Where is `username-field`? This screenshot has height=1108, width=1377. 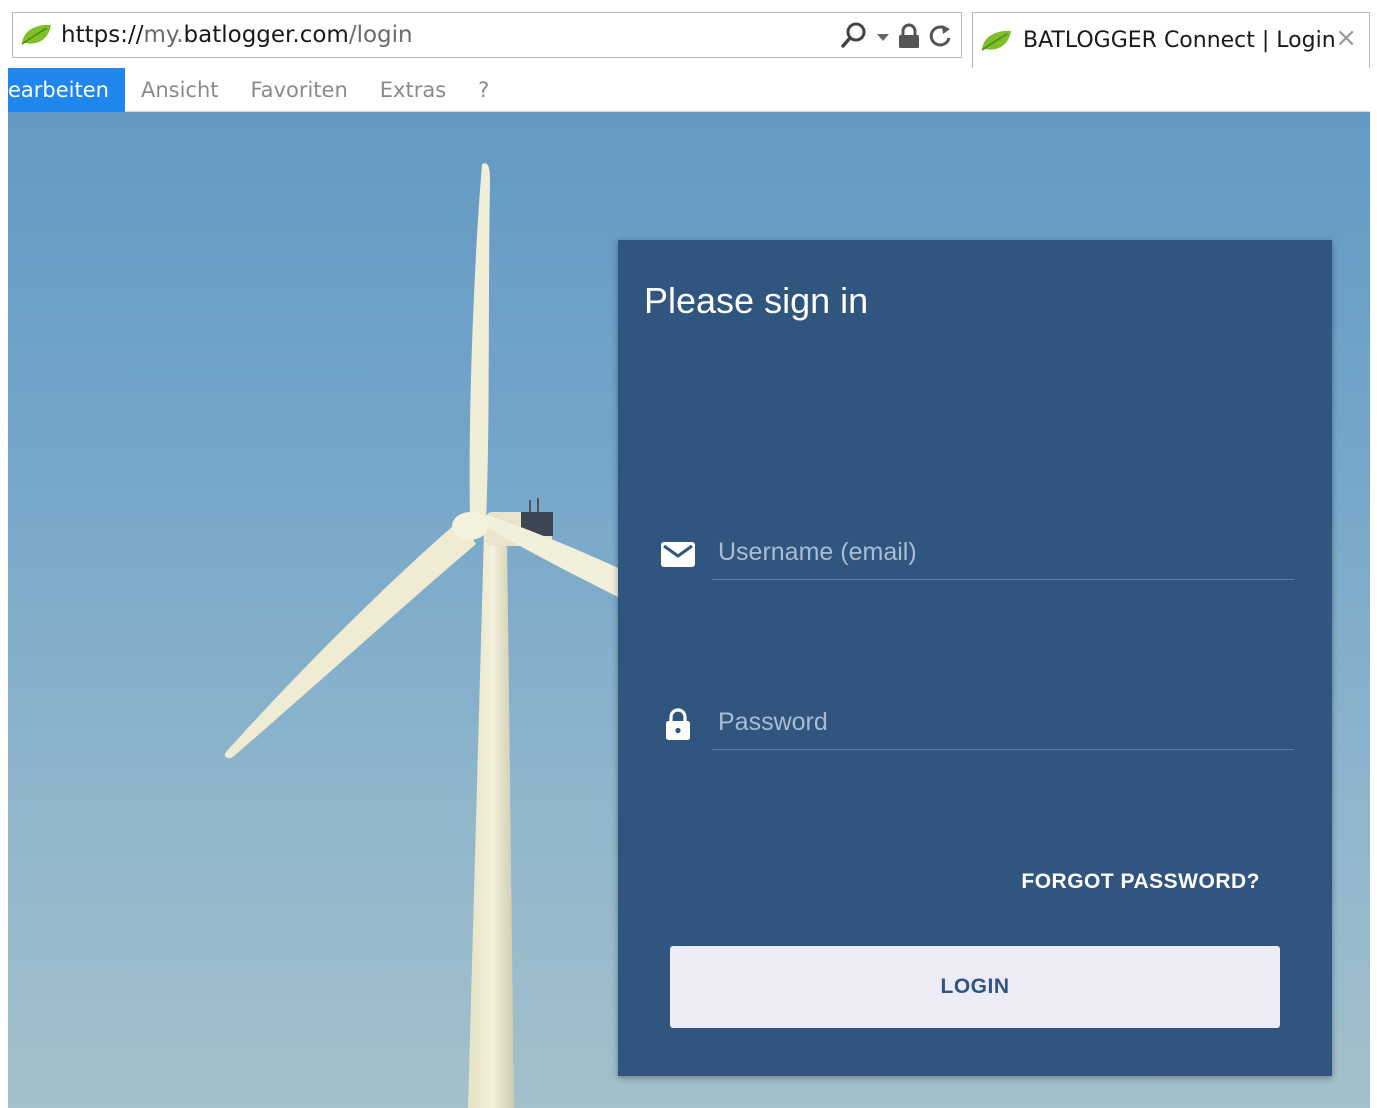 username-field is located at coordinates (977, 554).